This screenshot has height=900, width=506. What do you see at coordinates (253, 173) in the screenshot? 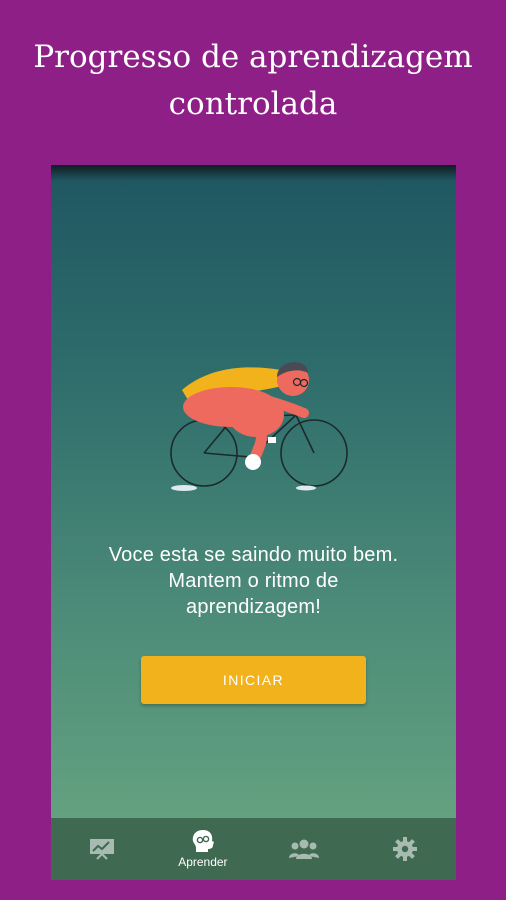
I see `status-bar` at bounding box center [253, 173].